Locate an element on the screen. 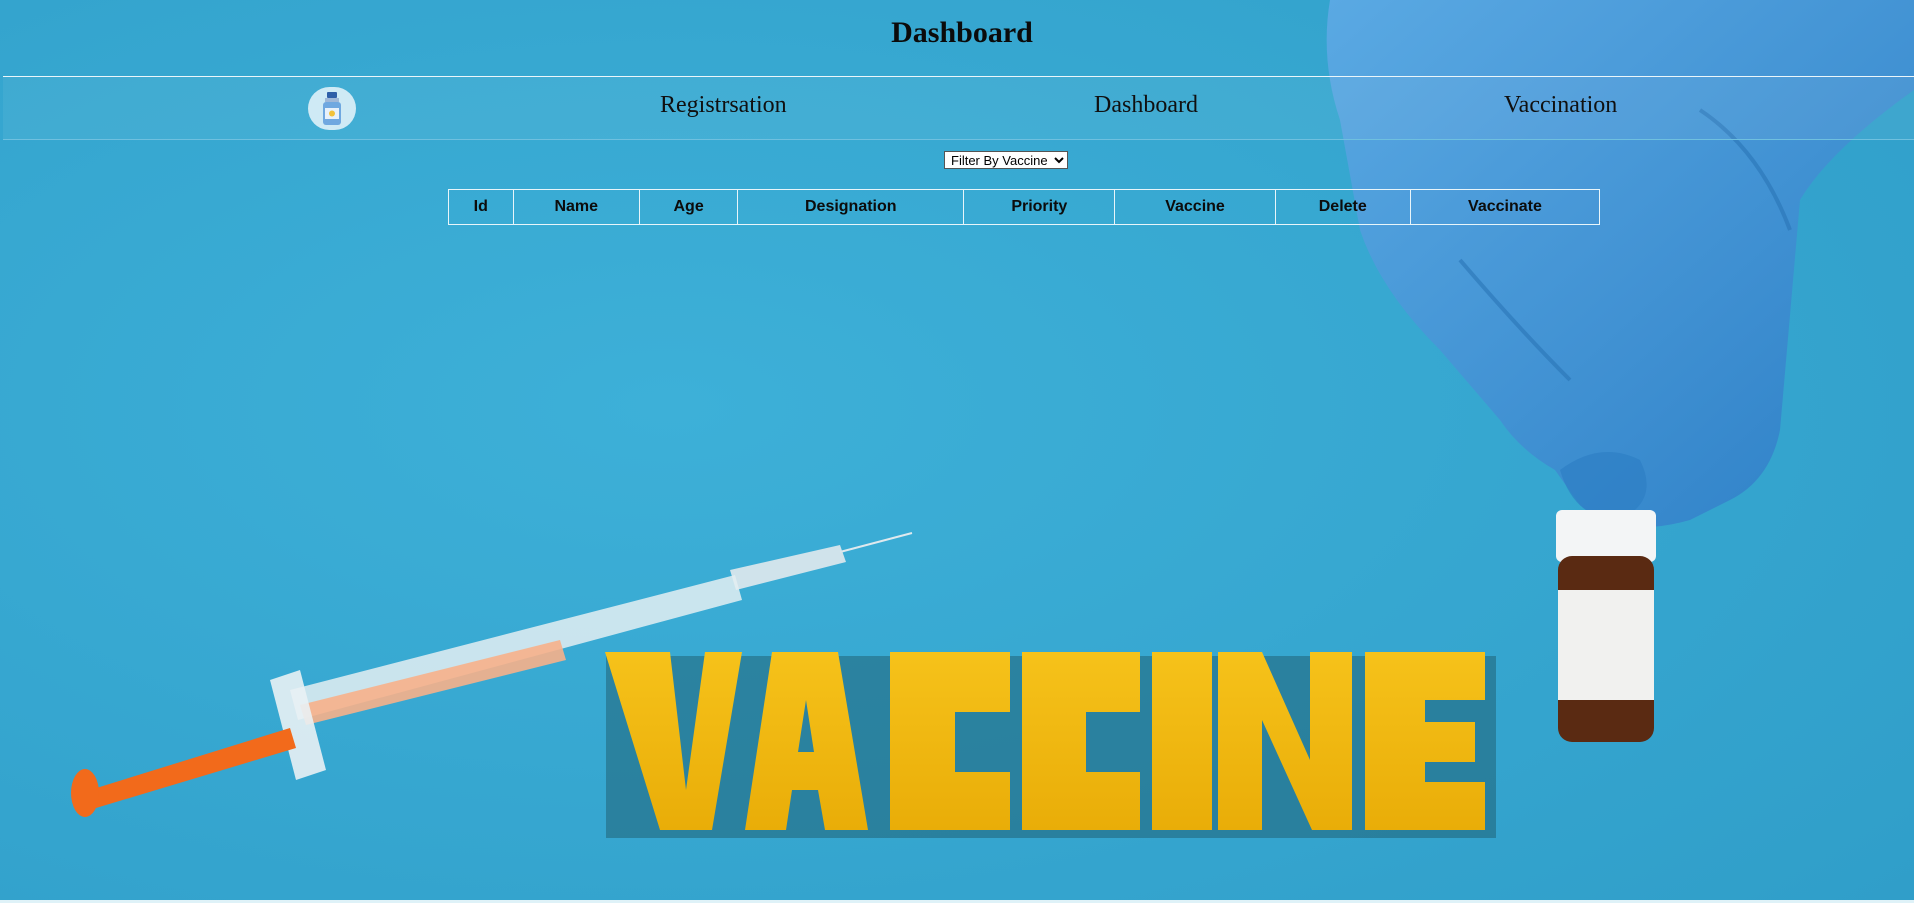 The height and width of the screenshot is (903, 1914). vaccine-vial-icon is located at coordinates (332, 108).